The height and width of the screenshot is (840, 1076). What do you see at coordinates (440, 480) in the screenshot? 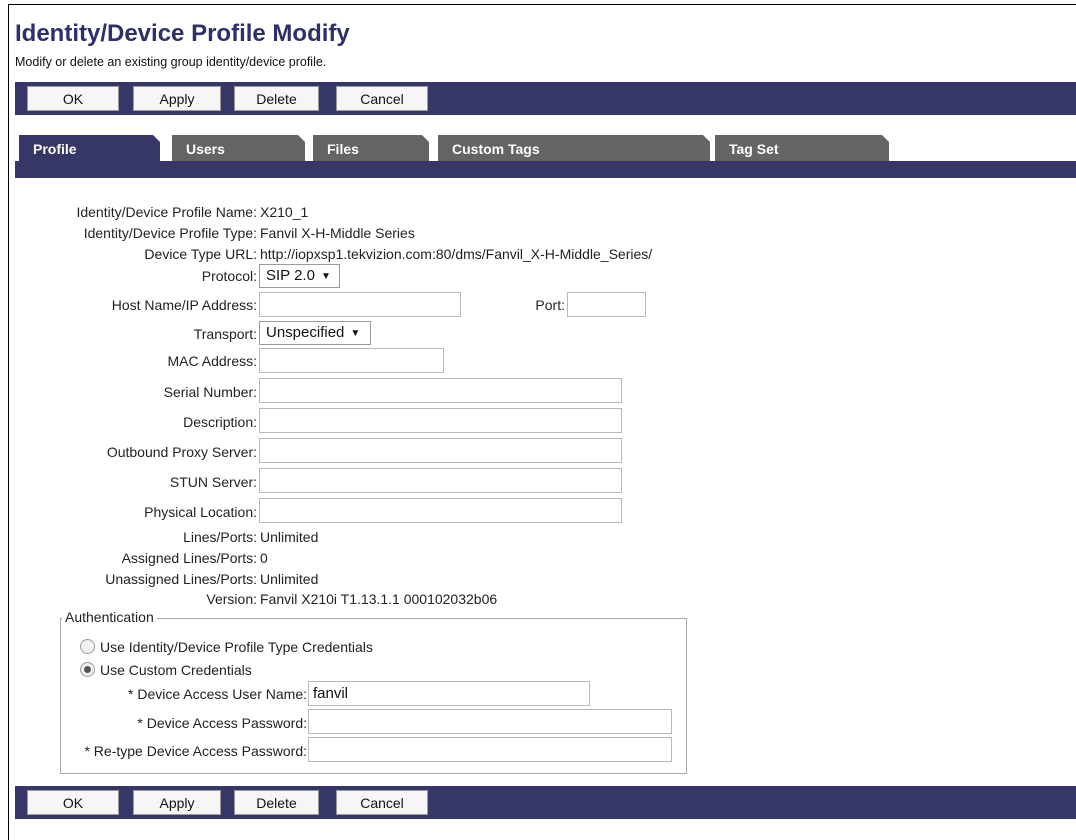
I see `stun-input` at bounding box center [440, 480].